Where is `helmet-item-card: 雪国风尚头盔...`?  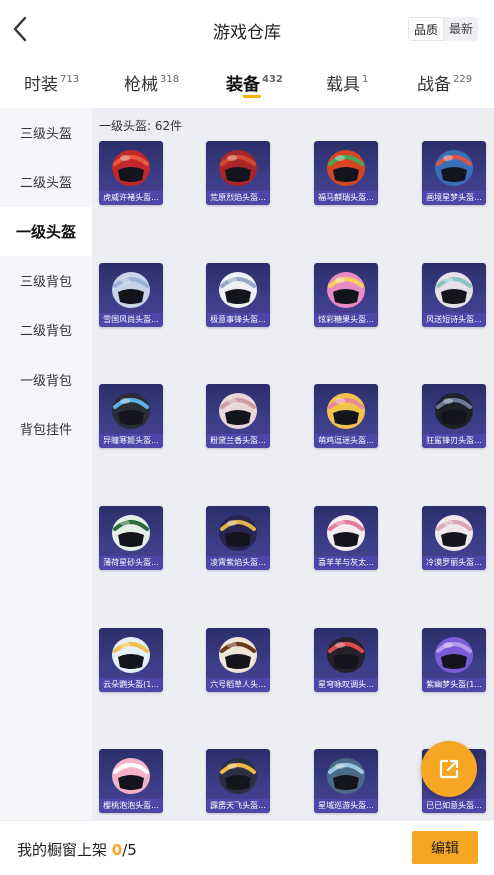
helmet-item-card: 雪国风尚头盔... is located at coordinates (131, 295).